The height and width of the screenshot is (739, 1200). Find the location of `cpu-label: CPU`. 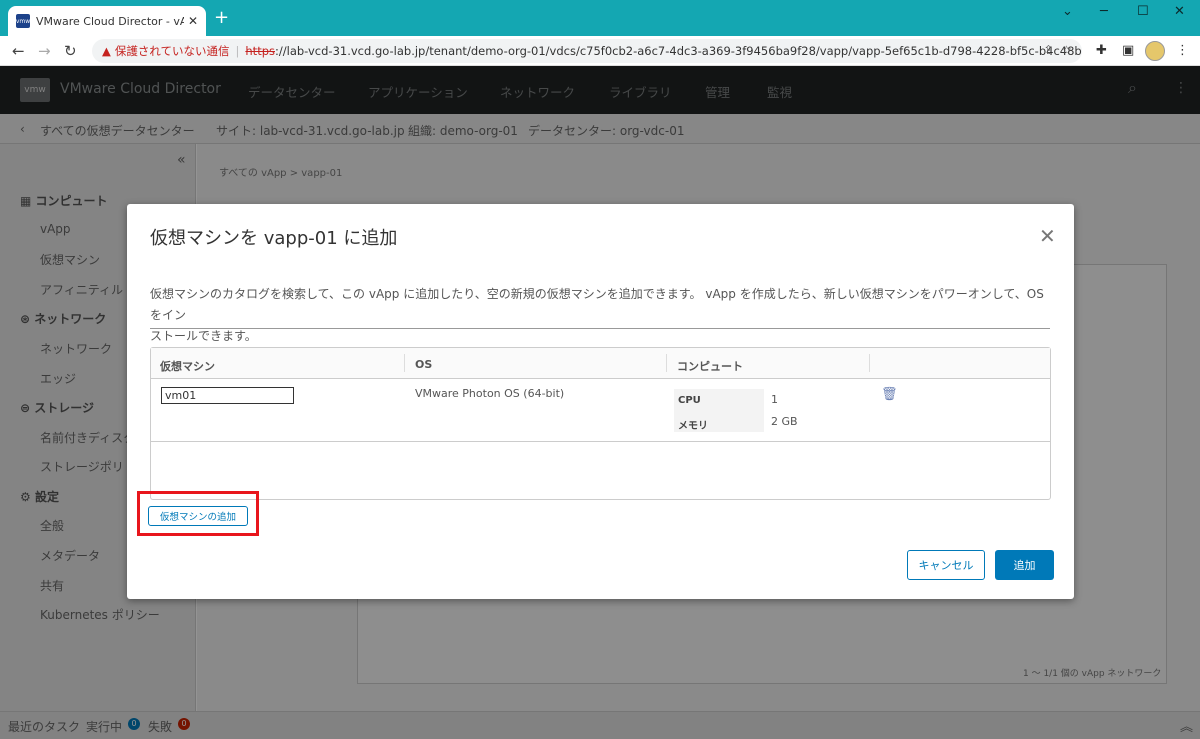

cpu-label: CPU is located at coordinates (689, 400).